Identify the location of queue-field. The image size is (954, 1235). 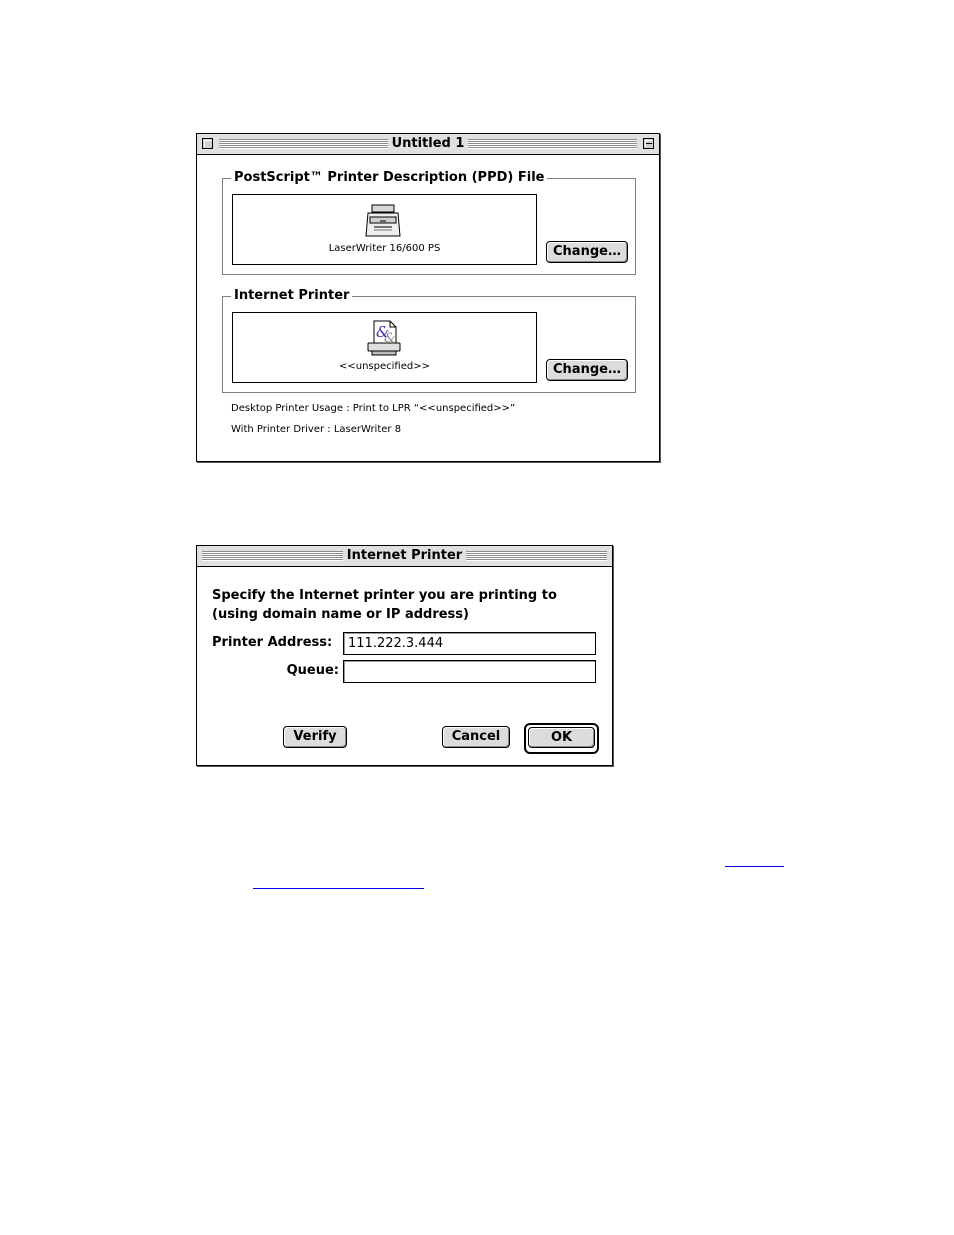
(469, 671).